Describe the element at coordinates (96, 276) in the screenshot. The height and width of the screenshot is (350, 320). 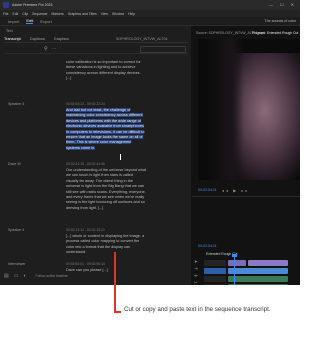
I see `text-panel-footer: ▤ ▭ ◐ Follow active timeline` at that location.